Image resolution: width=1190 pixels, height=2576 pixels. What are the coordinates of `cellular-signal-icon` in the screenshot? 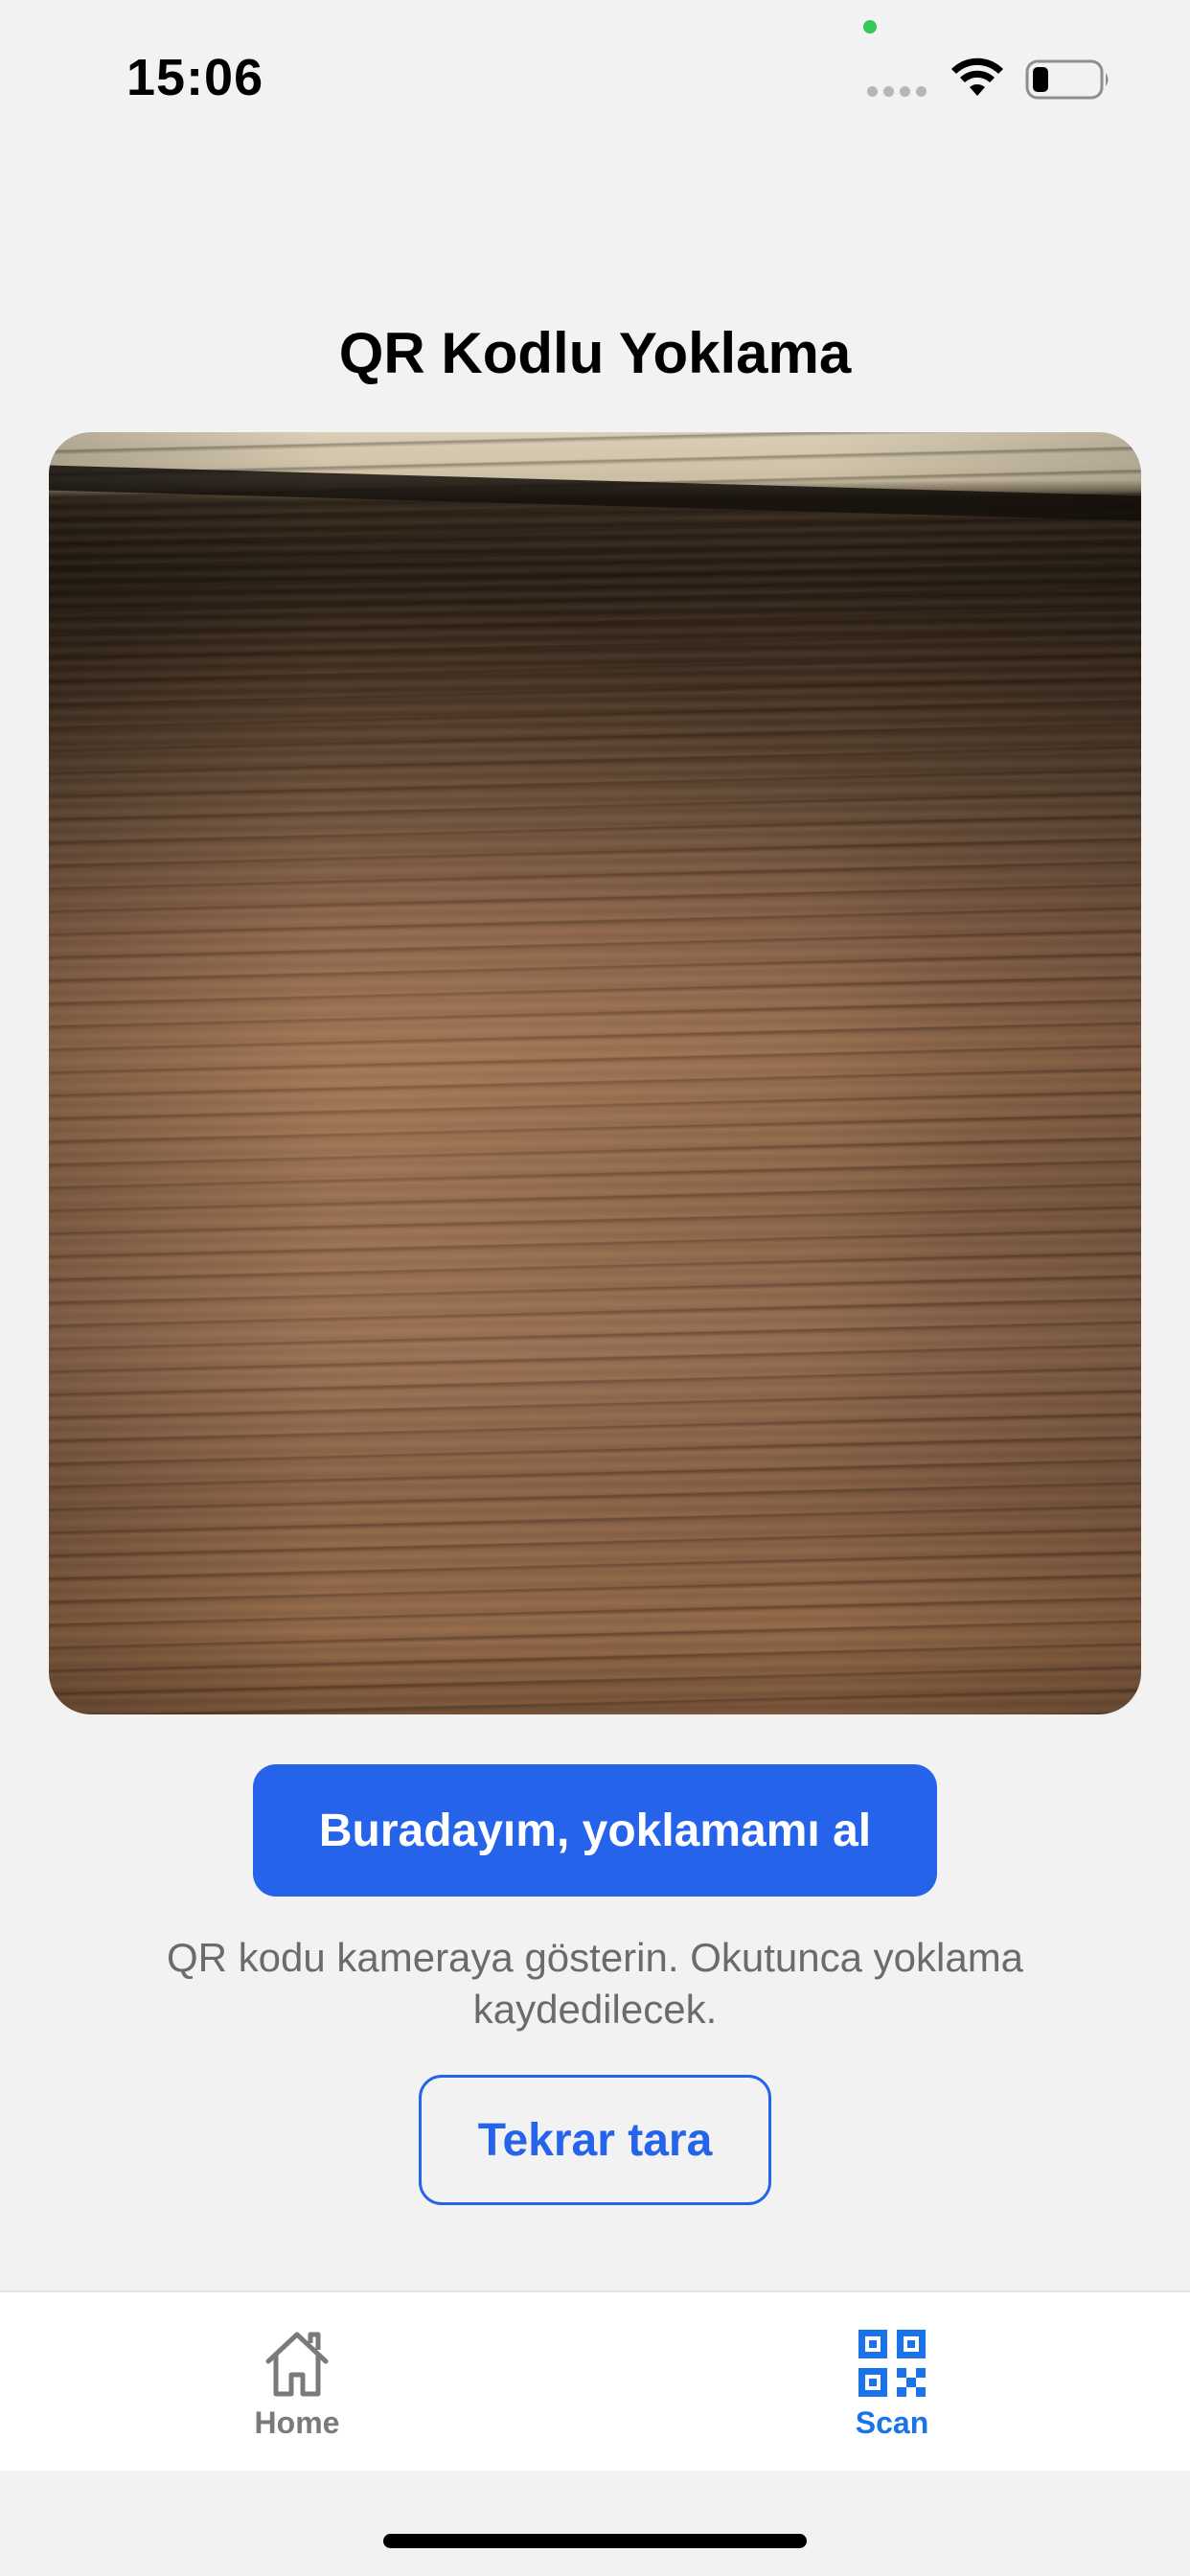 It's located at (897, 91).